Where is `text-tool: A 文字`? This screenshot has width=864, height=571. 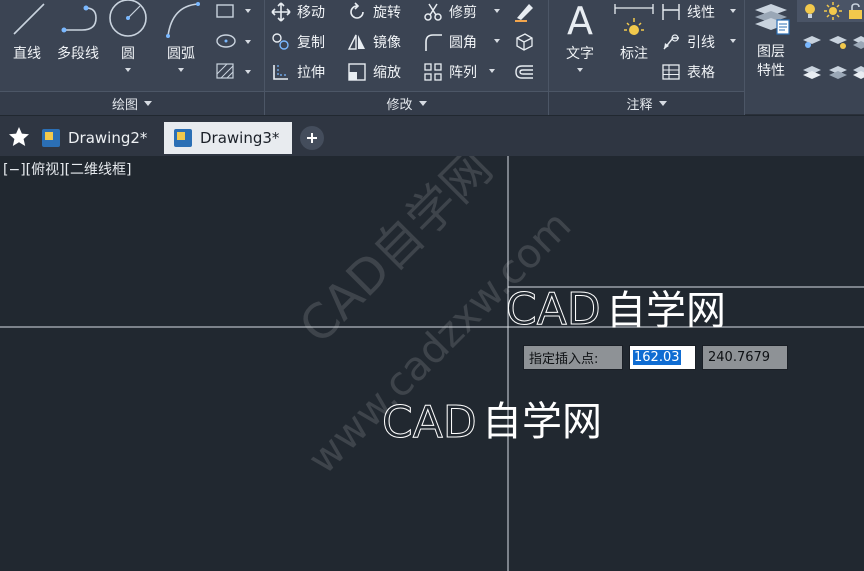
text-tool: A 文字 is located at coordinates (580, 45).